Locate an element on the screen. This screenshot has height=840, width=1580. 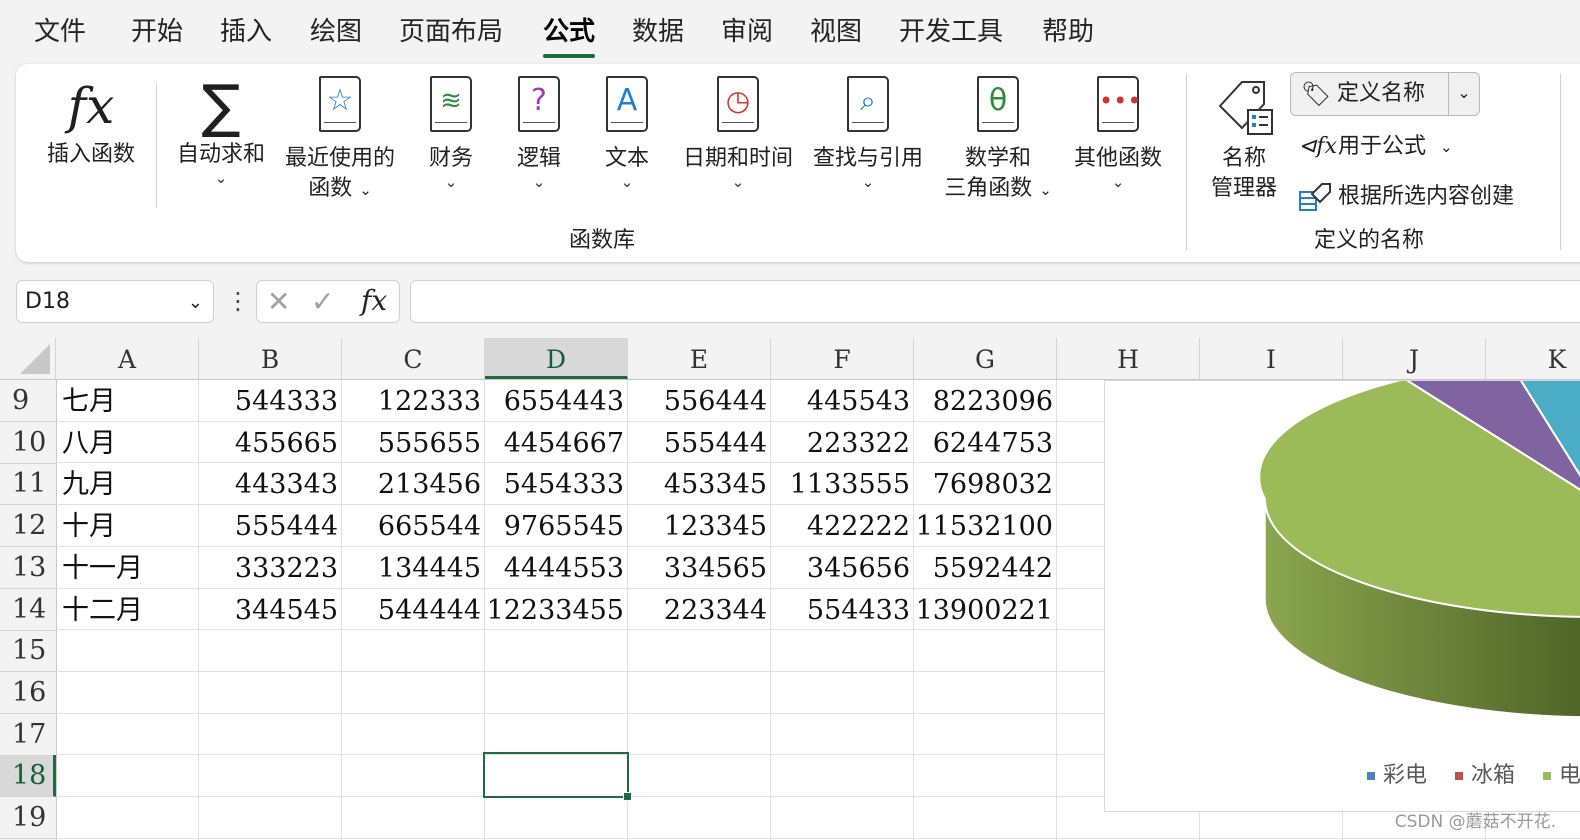
lookup-button: ⌕ 查找与引用 ⌄ is located at coordinates (868, 133).